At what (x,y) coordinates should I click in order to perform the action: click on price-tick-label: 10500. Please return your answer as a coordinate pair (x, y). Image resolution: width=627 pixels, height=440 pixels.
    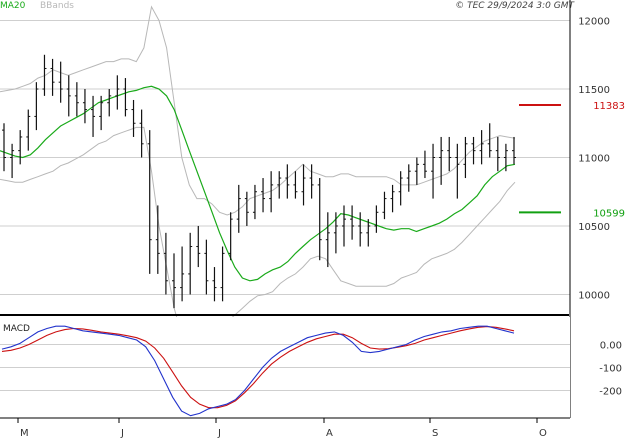
    Looking at the image, I should click on (594, 227).